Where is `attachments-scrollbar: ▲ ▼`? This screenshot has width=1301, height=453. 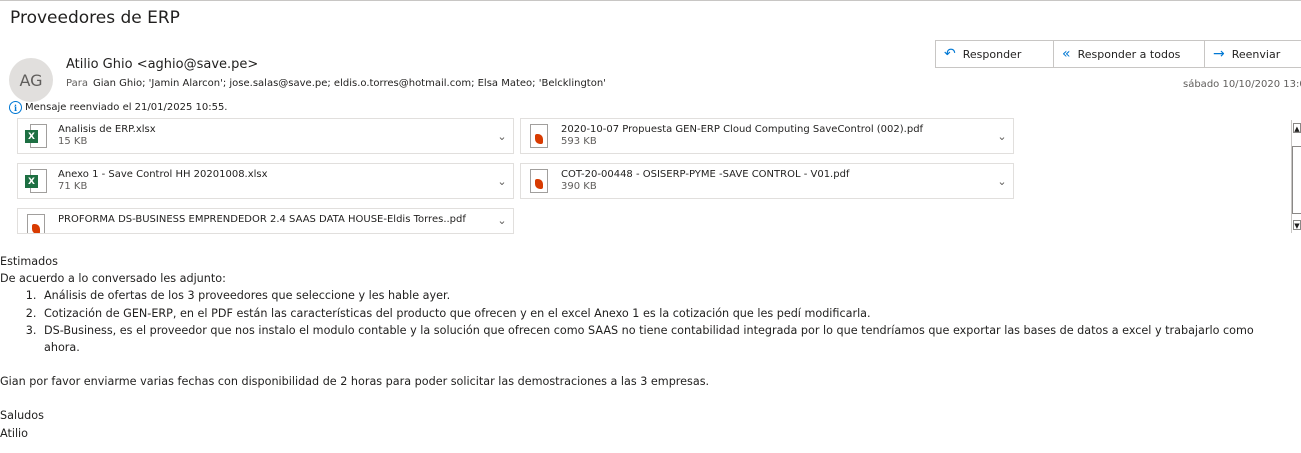 attachments-scrollbar: ▲ ▼ is located at coordinates (1296, 176).